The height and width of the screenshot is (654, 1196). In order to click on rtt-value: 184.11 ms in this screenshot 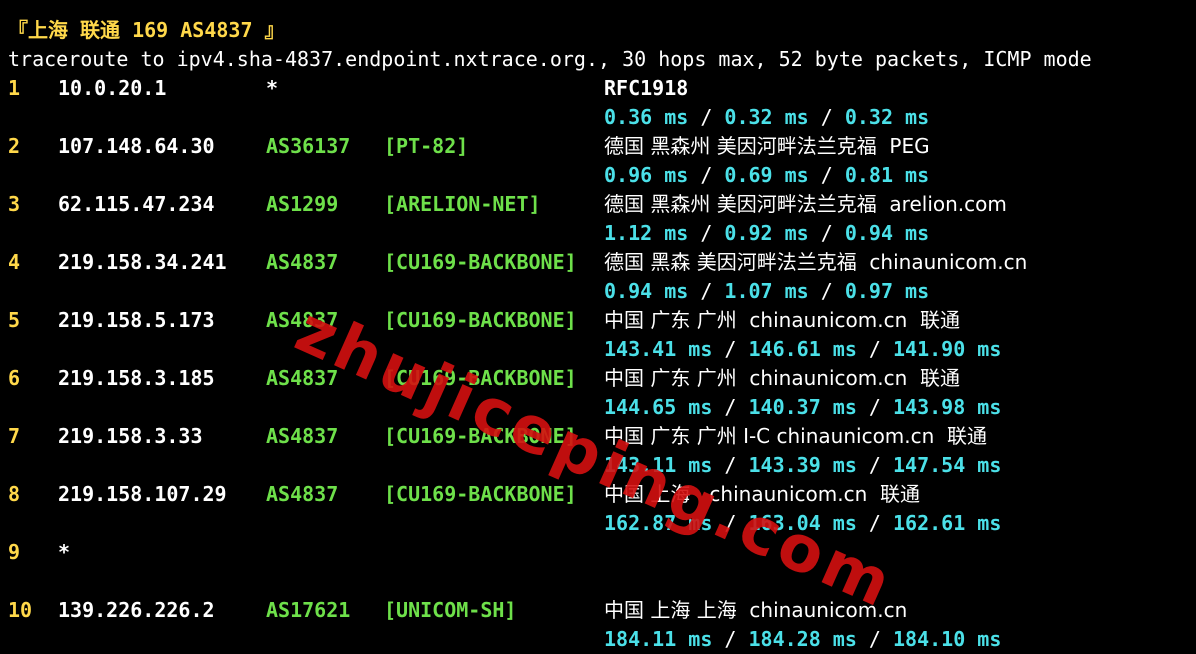, I will do `click(658, 639)`.